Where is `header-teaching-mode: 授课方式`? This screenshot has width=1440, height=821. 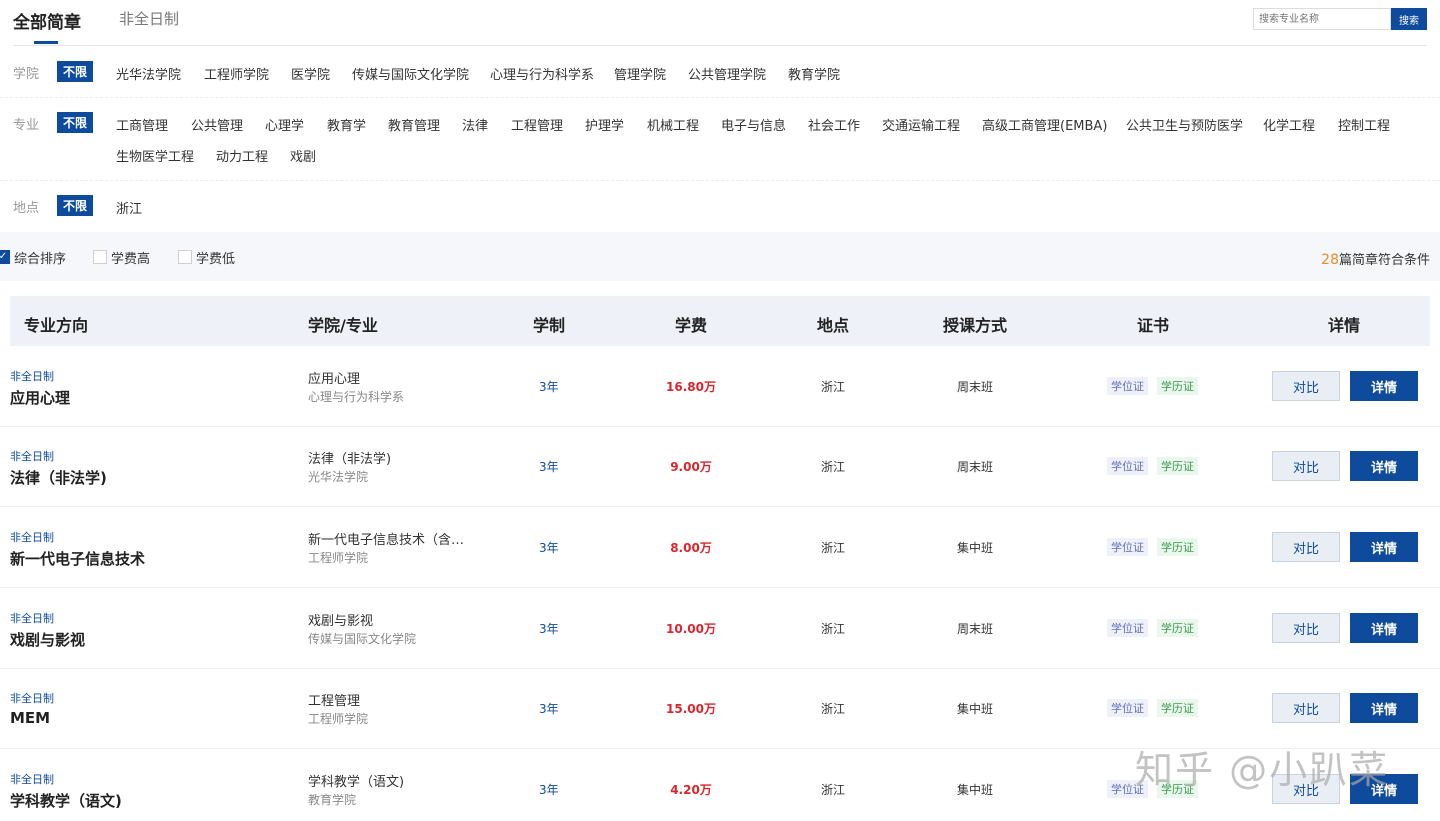 header-teaching-mode: 授课方式 is located at coordinates (975, 325).